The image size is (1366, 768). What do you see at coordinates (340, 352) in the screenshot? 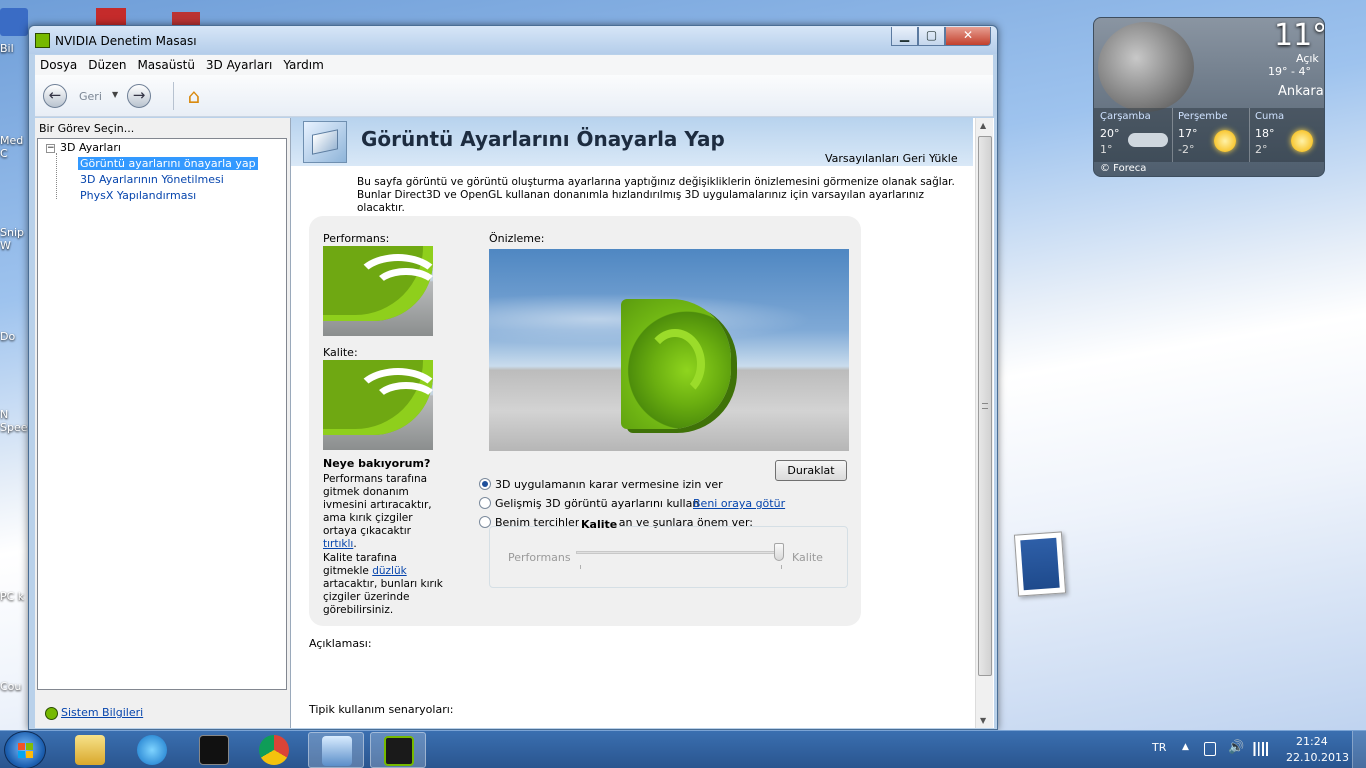
I see `quality-label: Kalite:` at bounding box center [340, 352].